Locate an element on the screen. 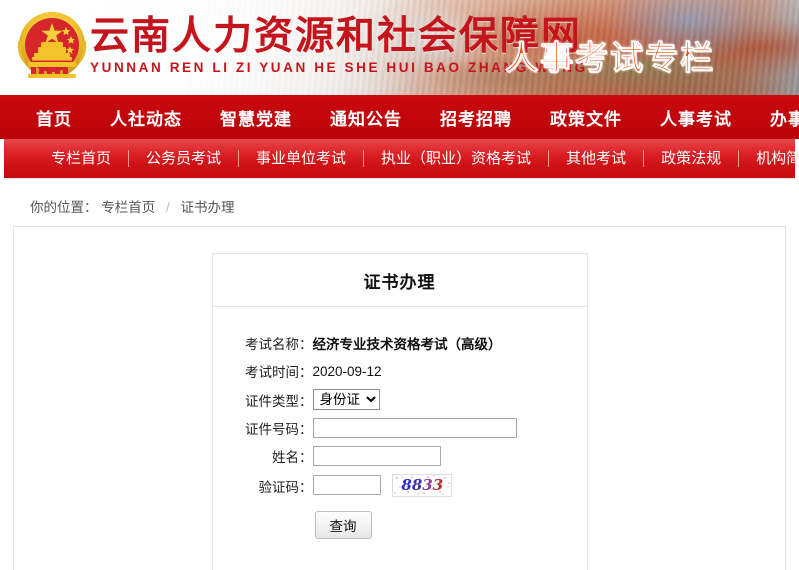  id-number-input is located at coordinates (414, 428).